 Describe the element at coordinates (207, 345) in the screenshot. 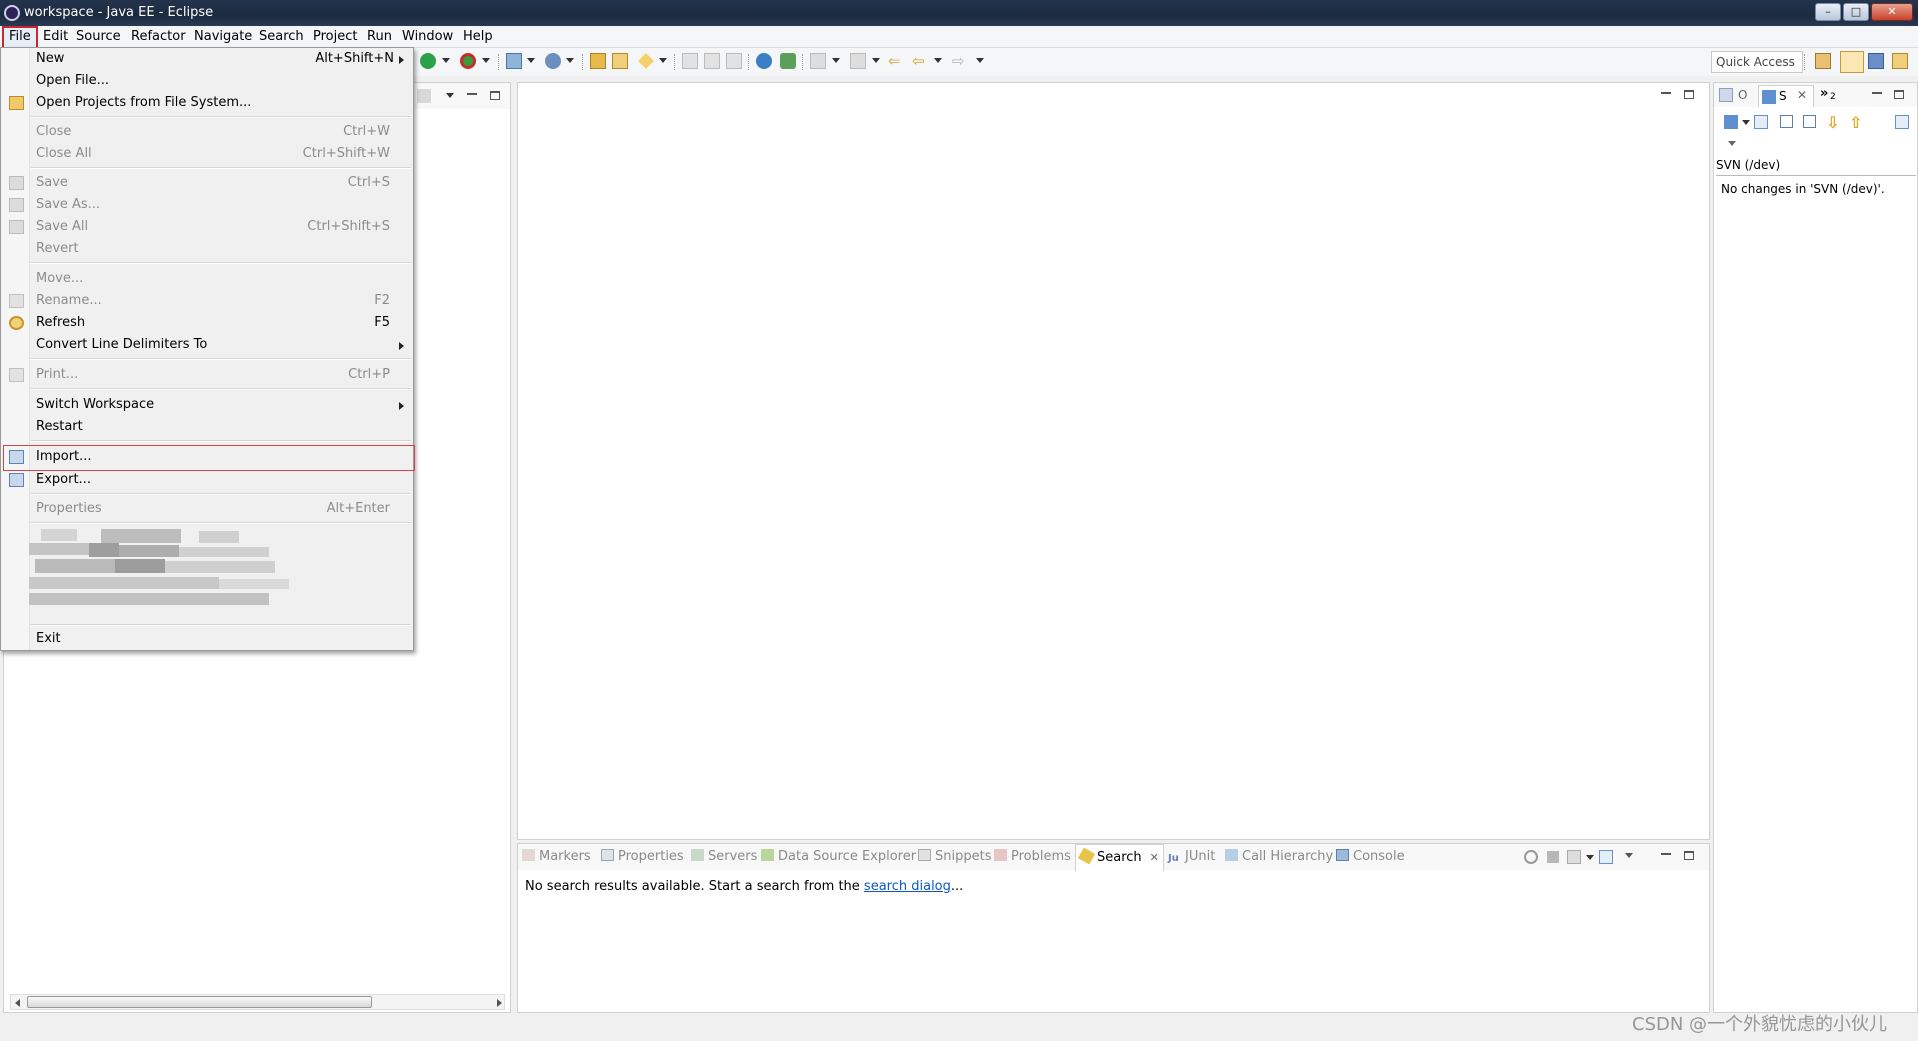

I see `menu-item-convert-line-delimiters: Convert Line Delimiters To` at that location.